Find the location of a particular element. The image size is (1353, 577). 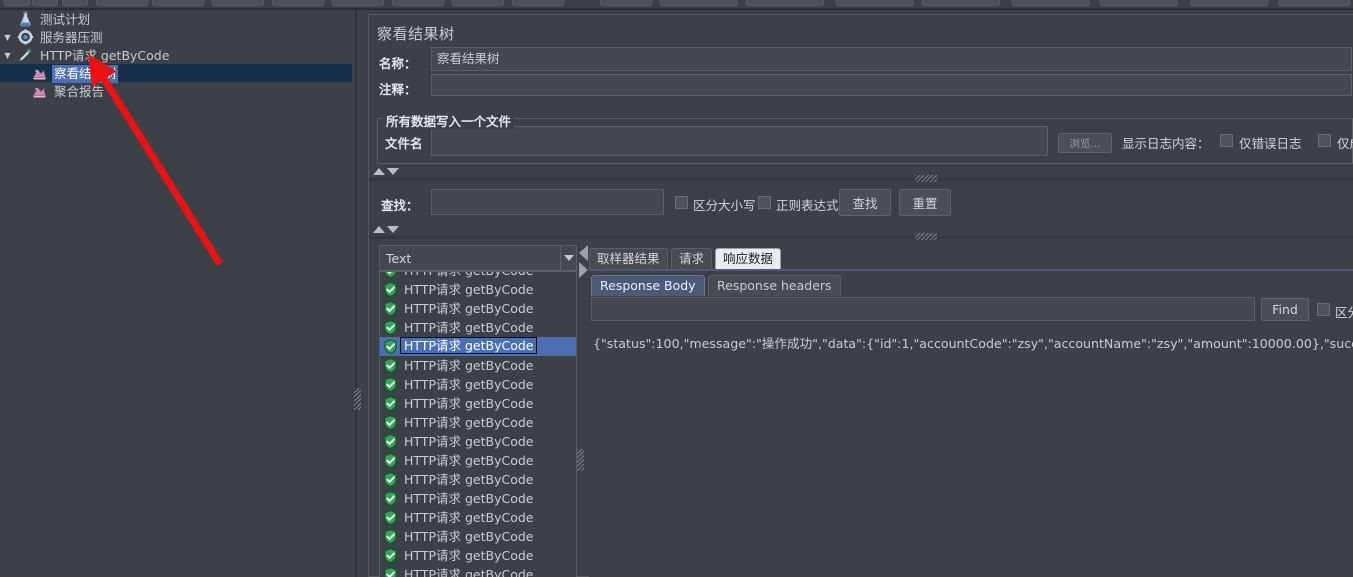

filename-input is located at coordinates (739, 141).